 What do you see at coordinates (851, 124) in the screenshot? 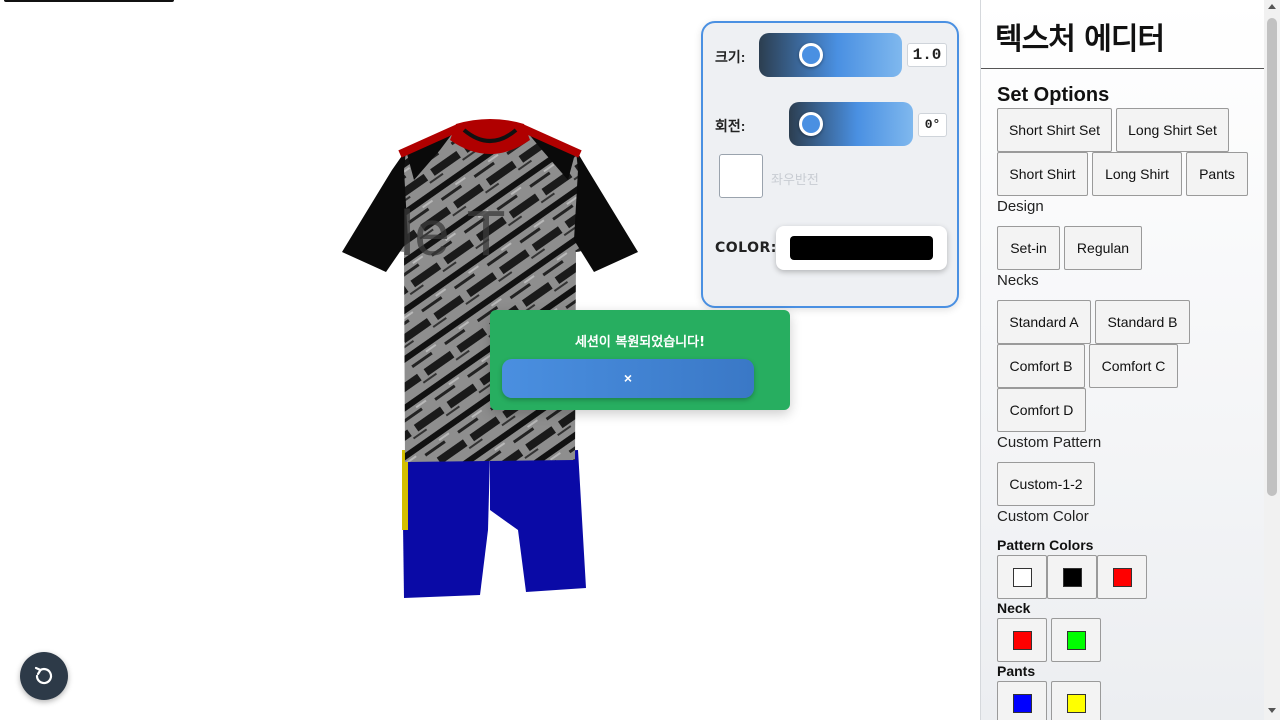
I see `rotation-slider` at bounding box center [851, 124].